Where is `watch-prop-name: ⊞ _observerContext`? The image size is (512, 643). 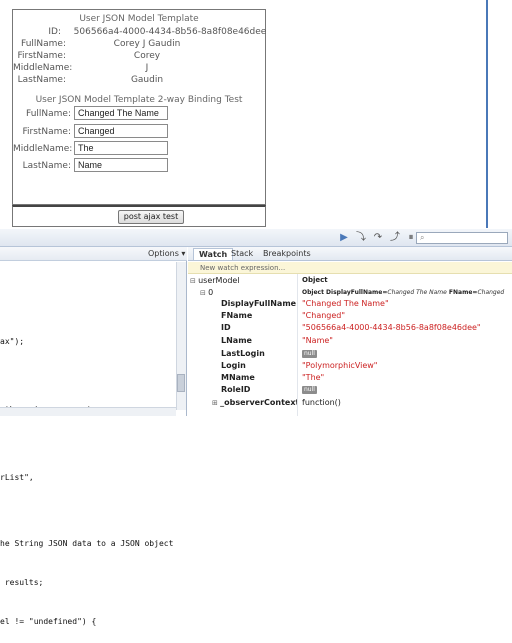
watch-prop-name: ⊞ _observerContext is located at coordinates (254, 402).